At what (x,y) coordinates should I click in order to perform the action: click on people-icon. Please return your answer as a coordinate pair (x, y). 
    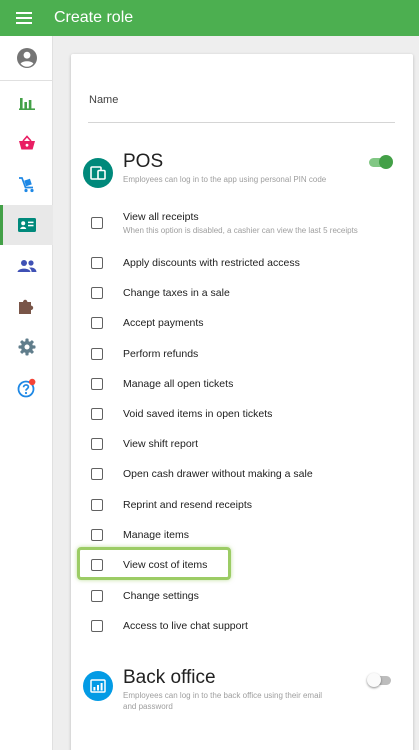
    Looking at the image, I should click on (26, 266).